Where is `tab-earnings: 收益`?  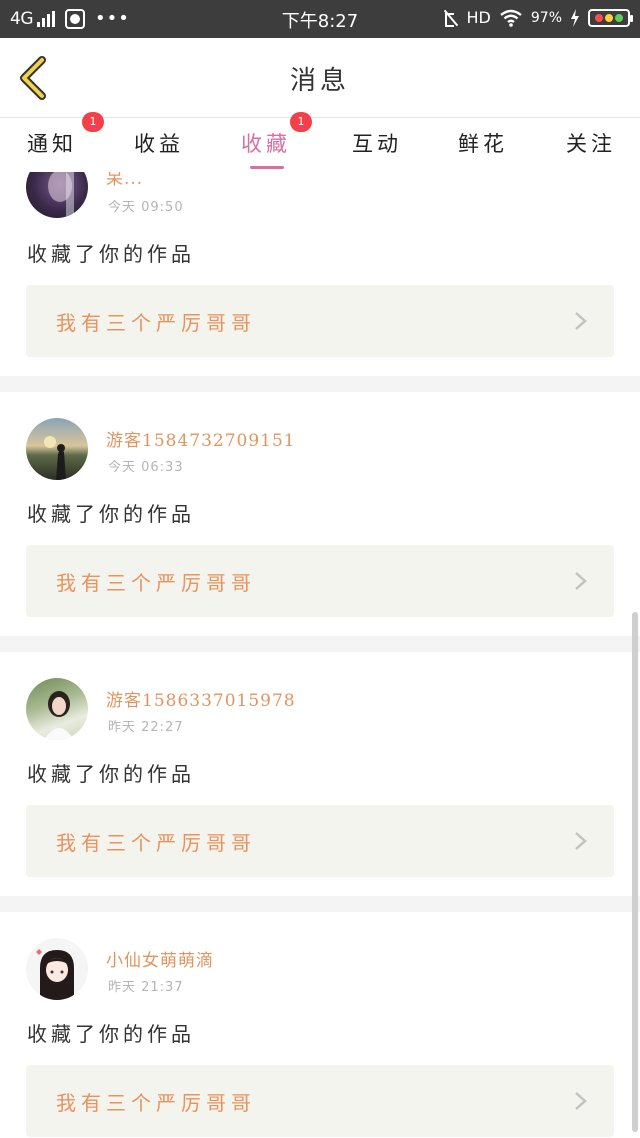 tab-earnings: 收益 is located at coordinates (159, 143).